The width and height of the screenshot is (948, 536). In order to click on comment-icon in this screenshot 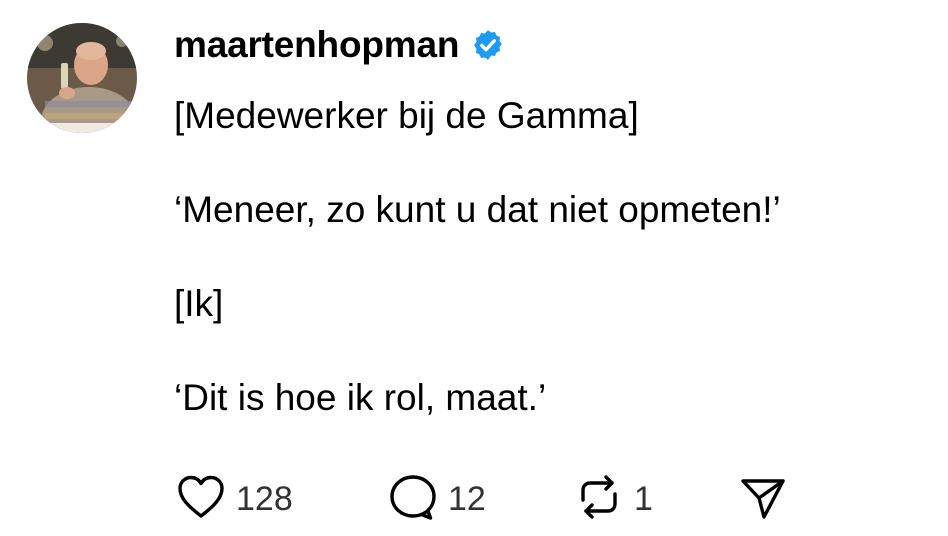, I will do `click(413, 499)`.